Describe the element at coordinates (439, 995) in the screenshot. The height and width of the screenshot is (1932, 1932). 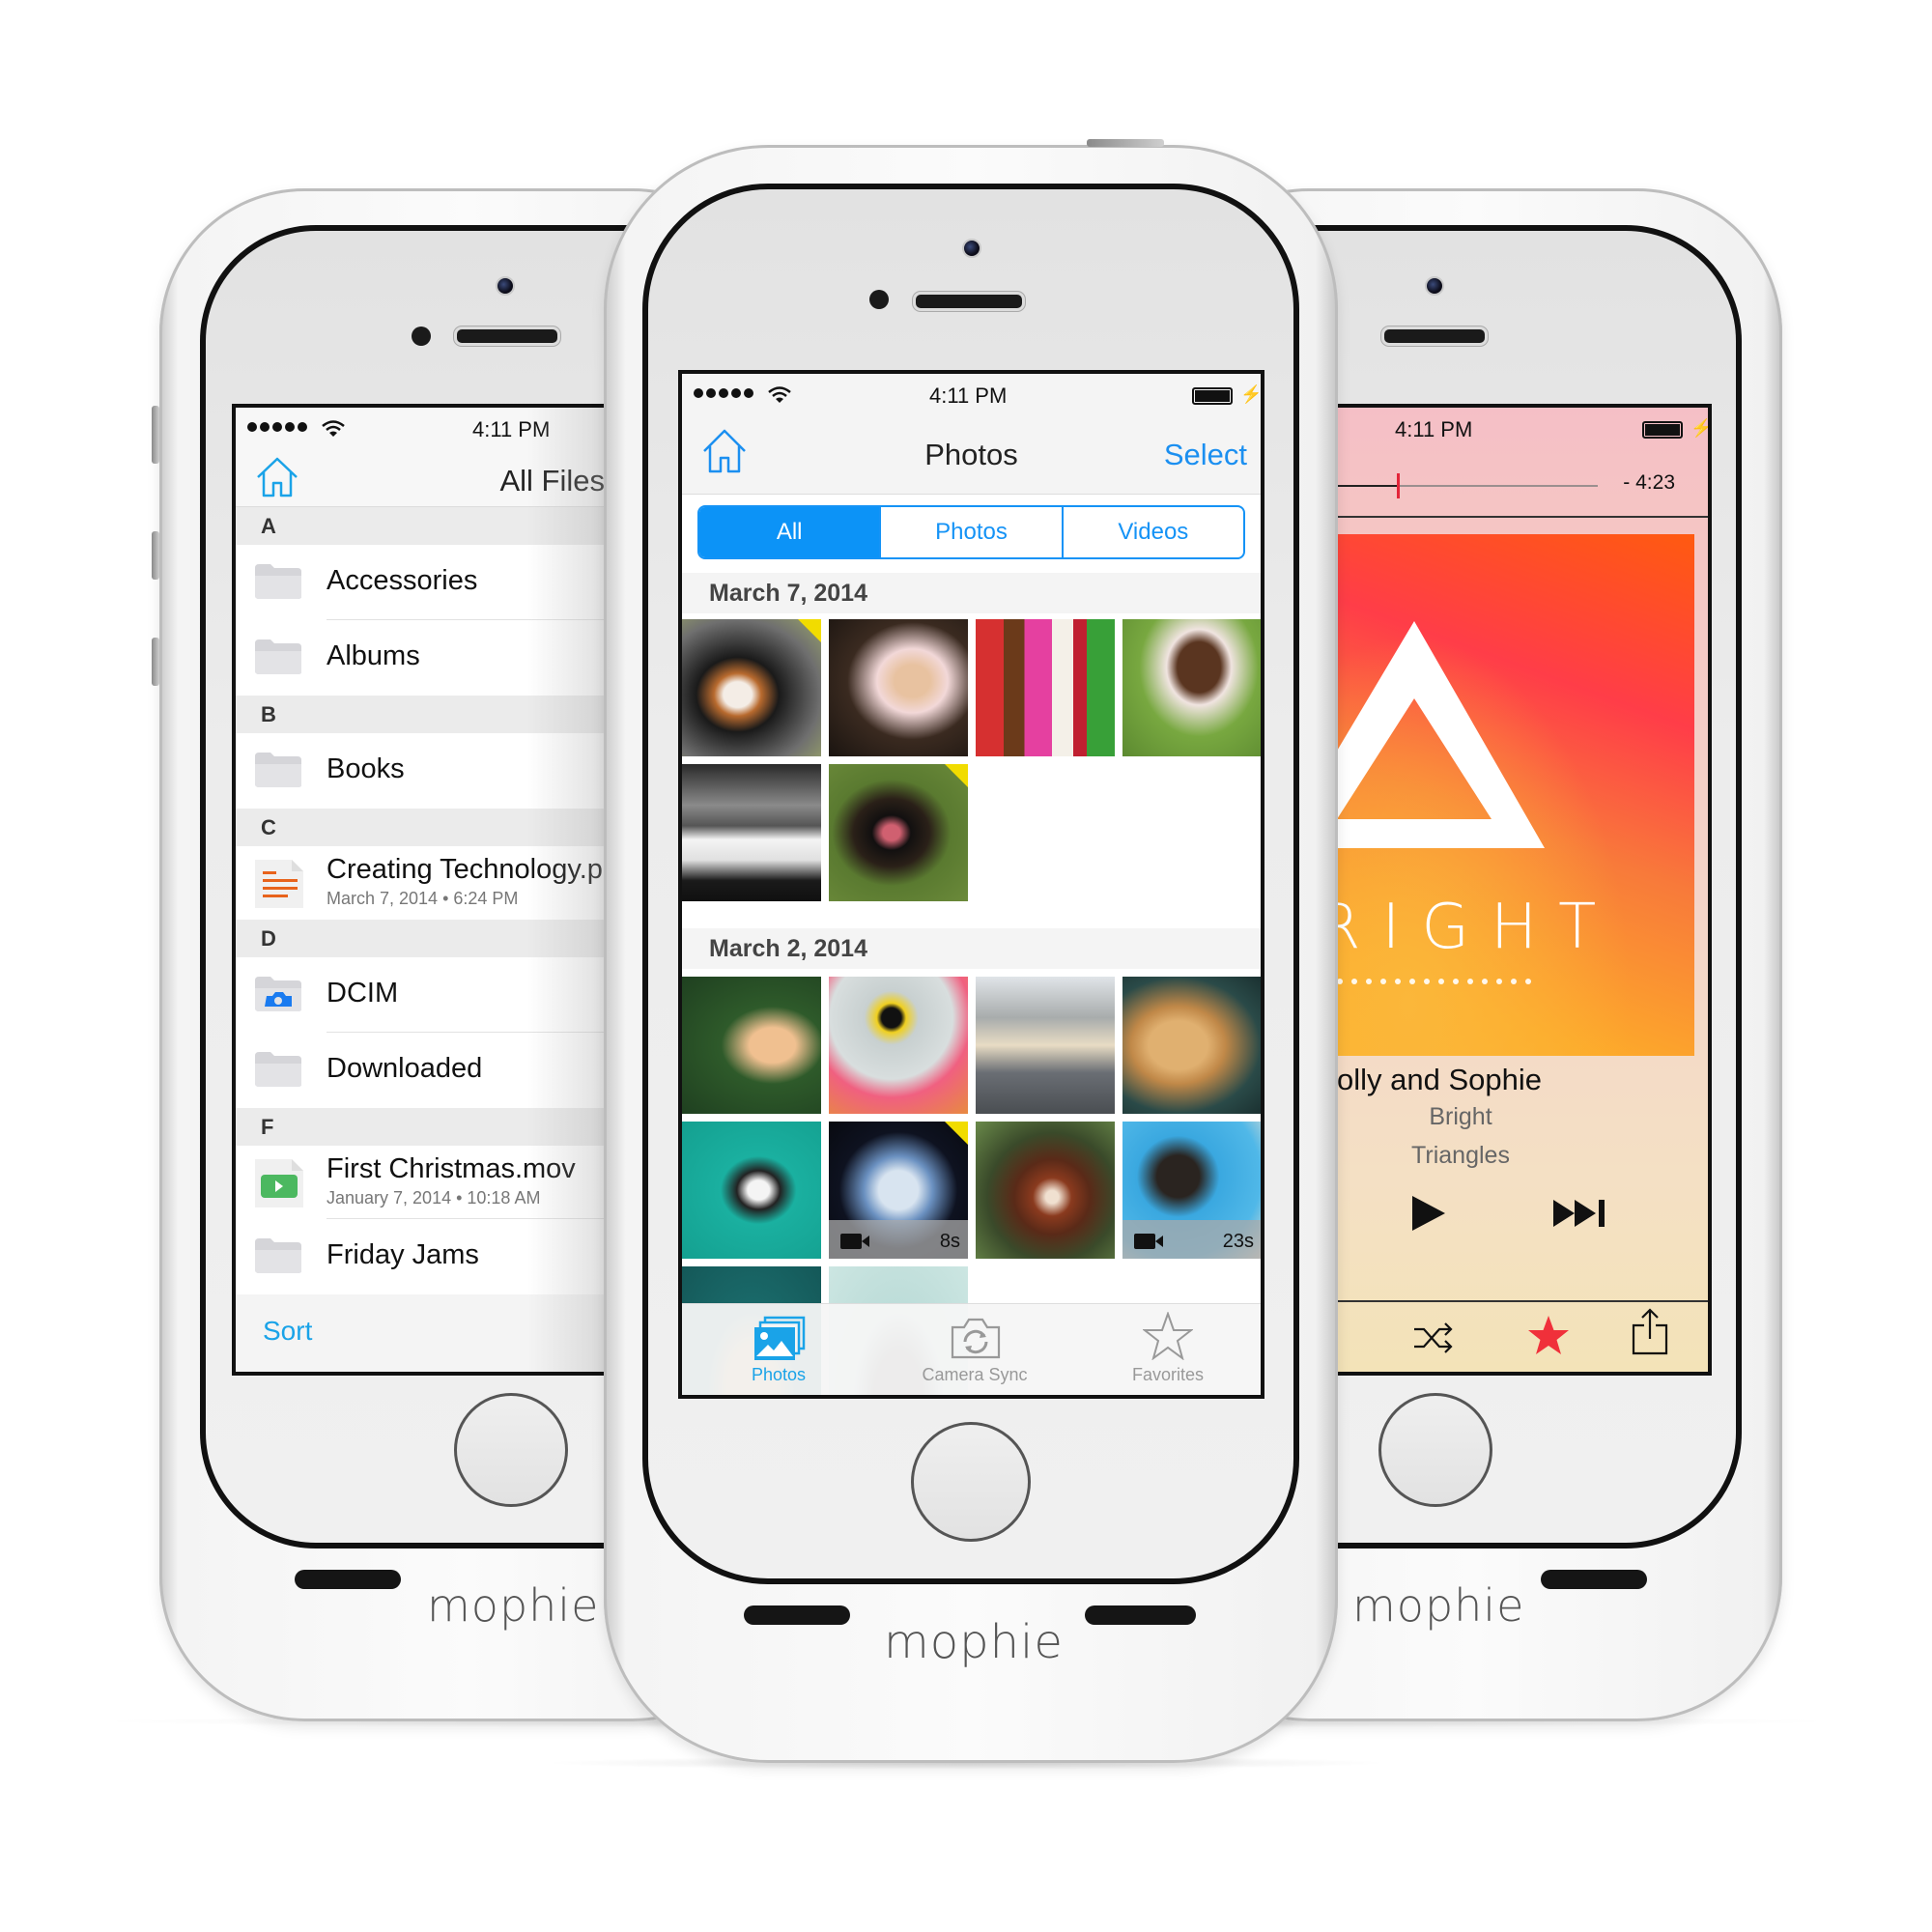
I see `list-item: DCIM` at that location.